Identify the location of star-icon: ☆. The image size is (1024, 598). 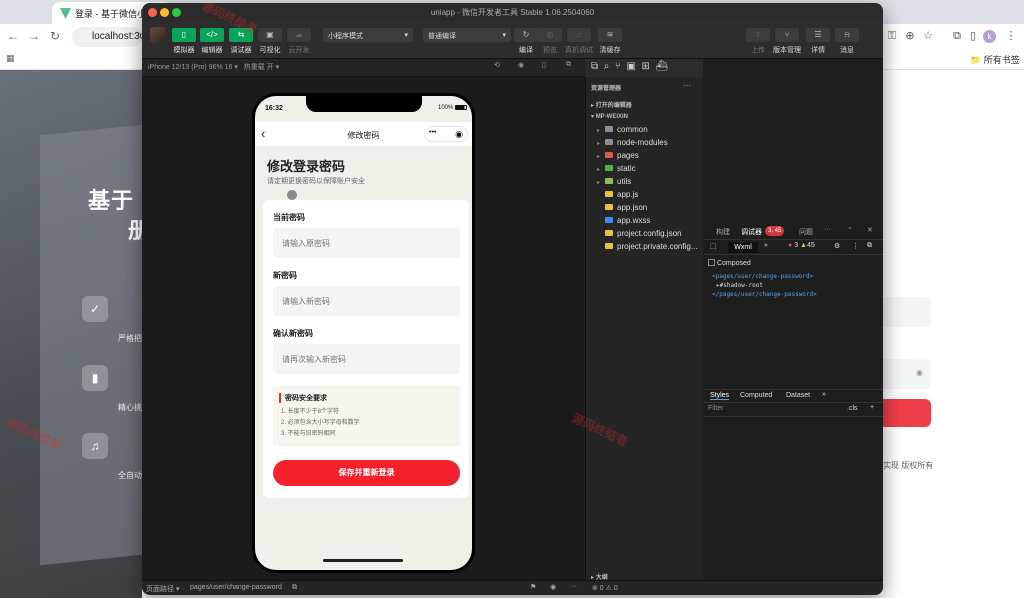
(928, 36).